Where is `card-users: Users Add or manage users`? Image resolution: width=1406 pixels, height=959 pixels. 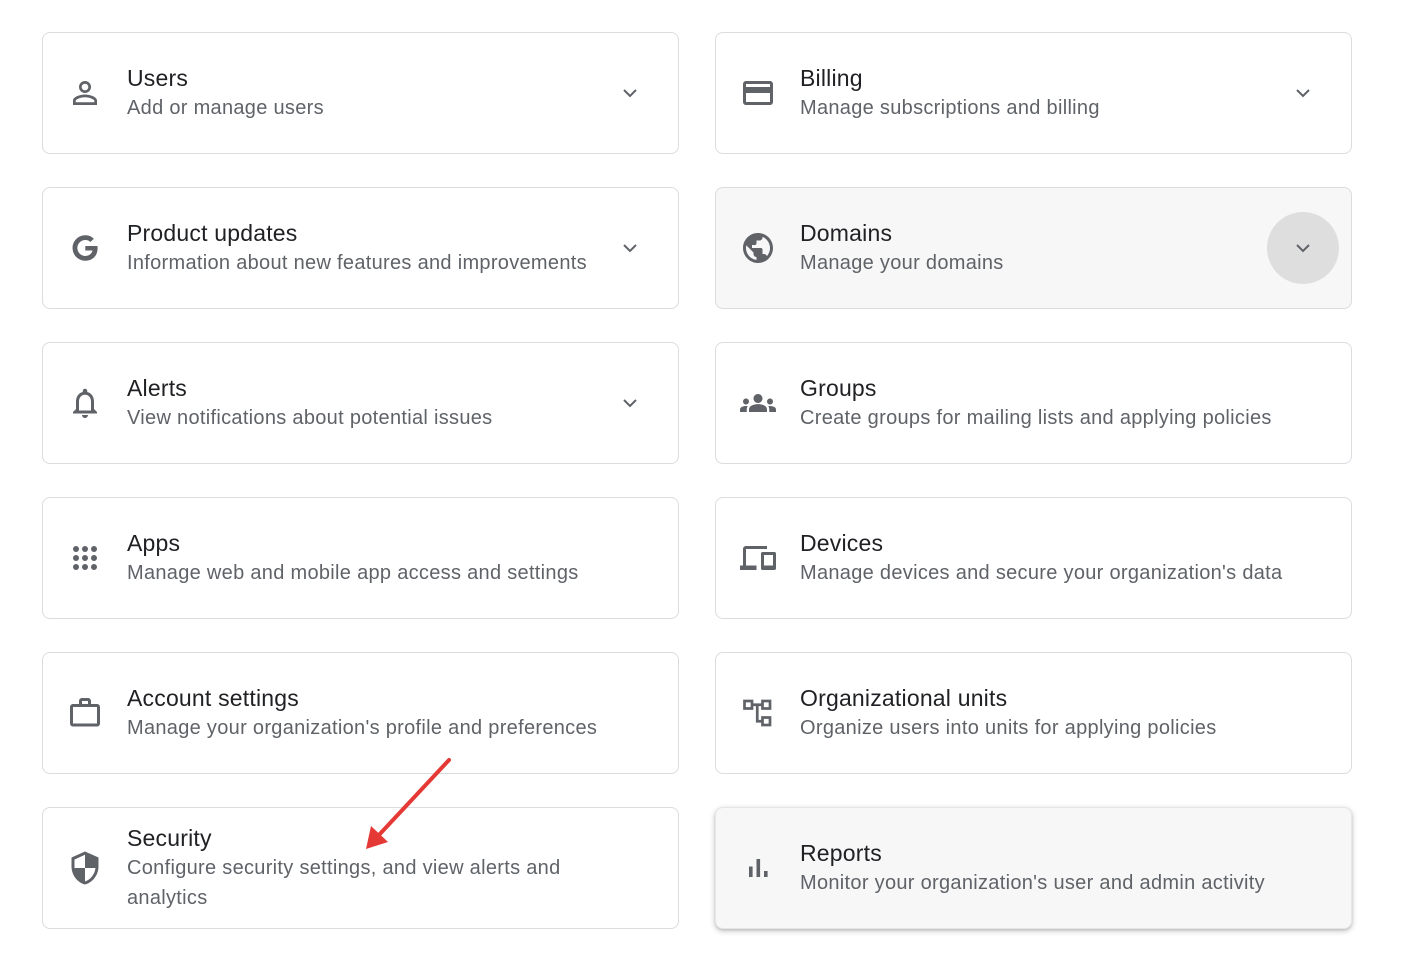
card-users: Users Add or manage users is located at coordinates (360, 93).